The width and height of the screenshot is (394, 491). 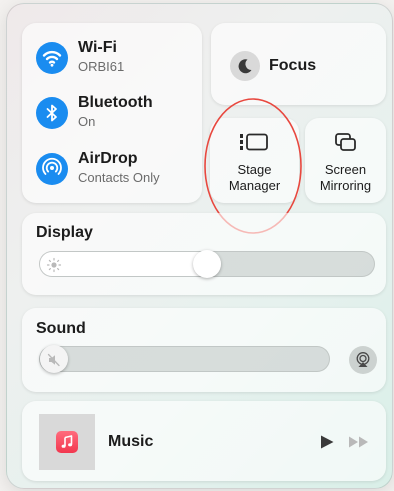 I want to click on brightness-slider-knob, so click(x=207, y=264).